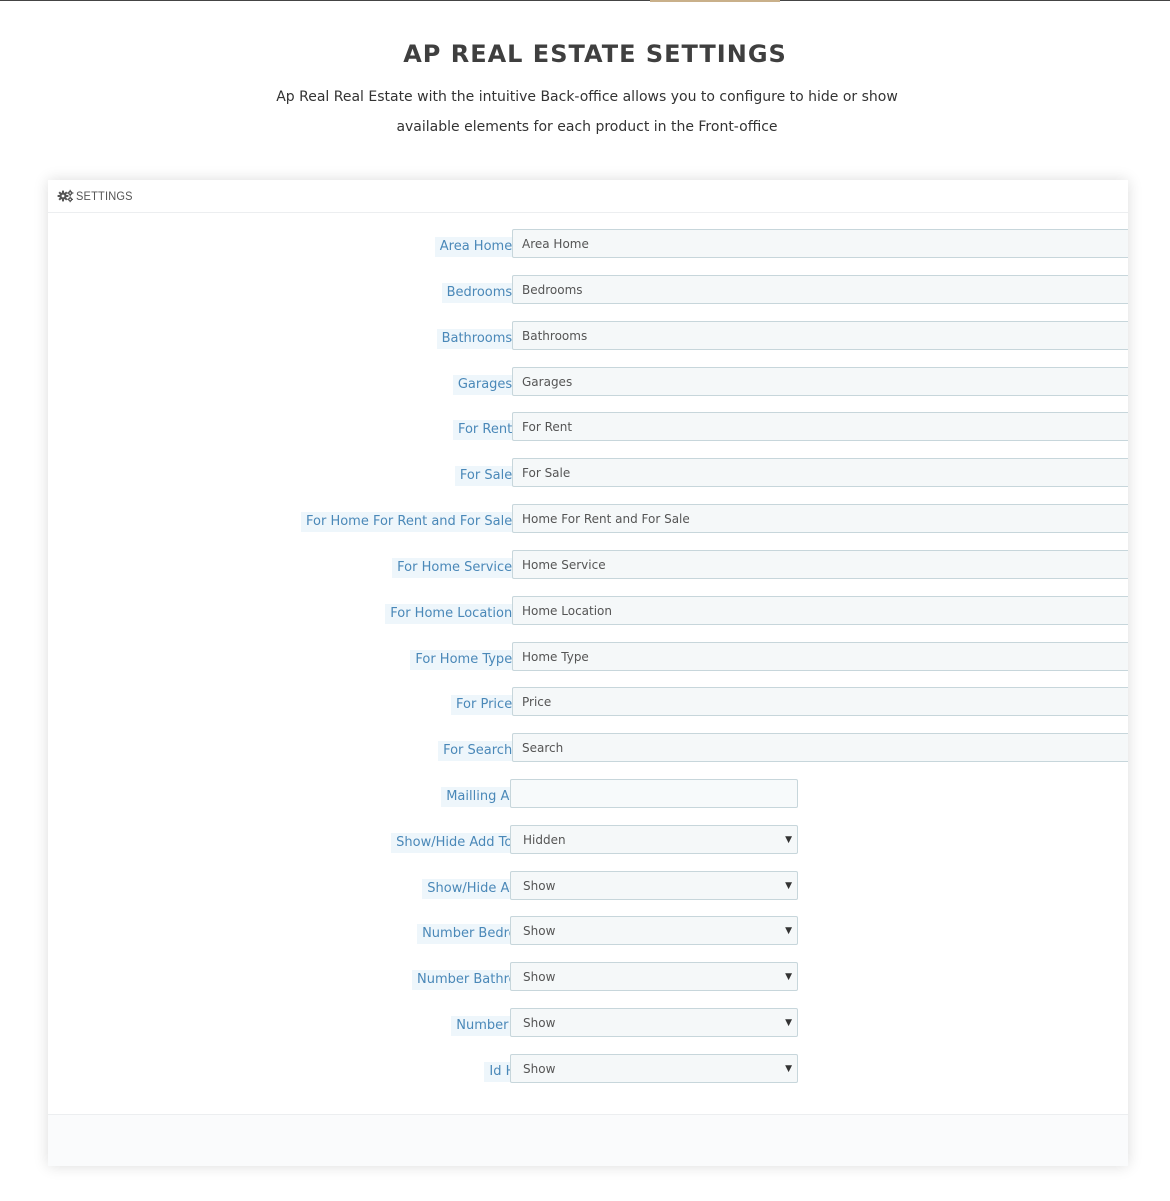 The width and height of the screenshot is (1170, 1201). I want to click on bedrooms-text-input: Bedrooms, so click(820, 289).